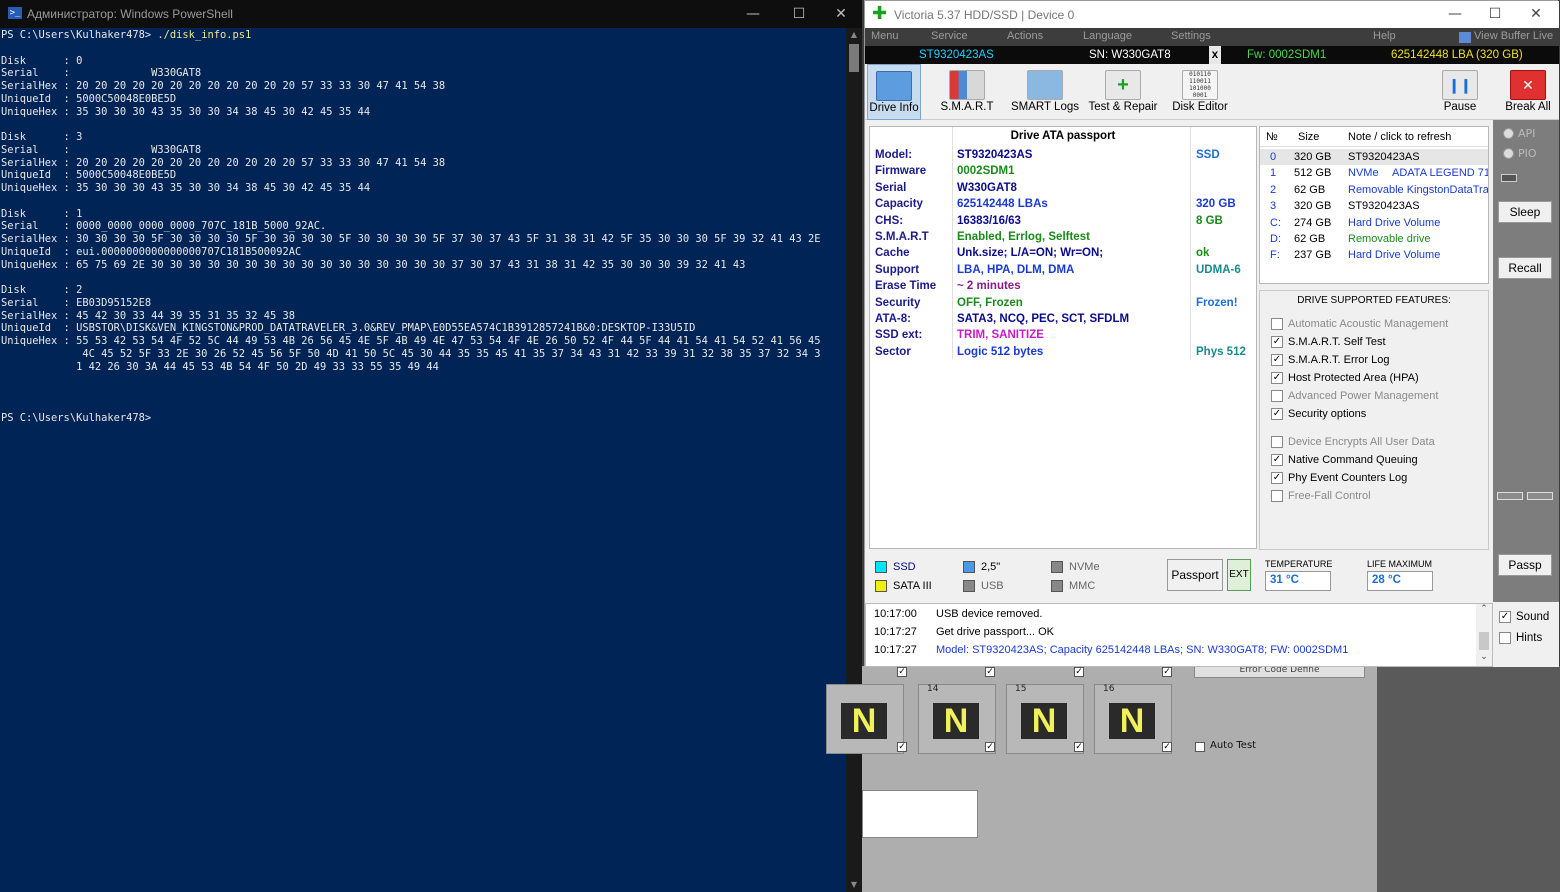  Describe the element at coordinates (1374, 223) in the screenshot. I see `drive-row: C: 274 GB Hard Drive Volume` at that location.